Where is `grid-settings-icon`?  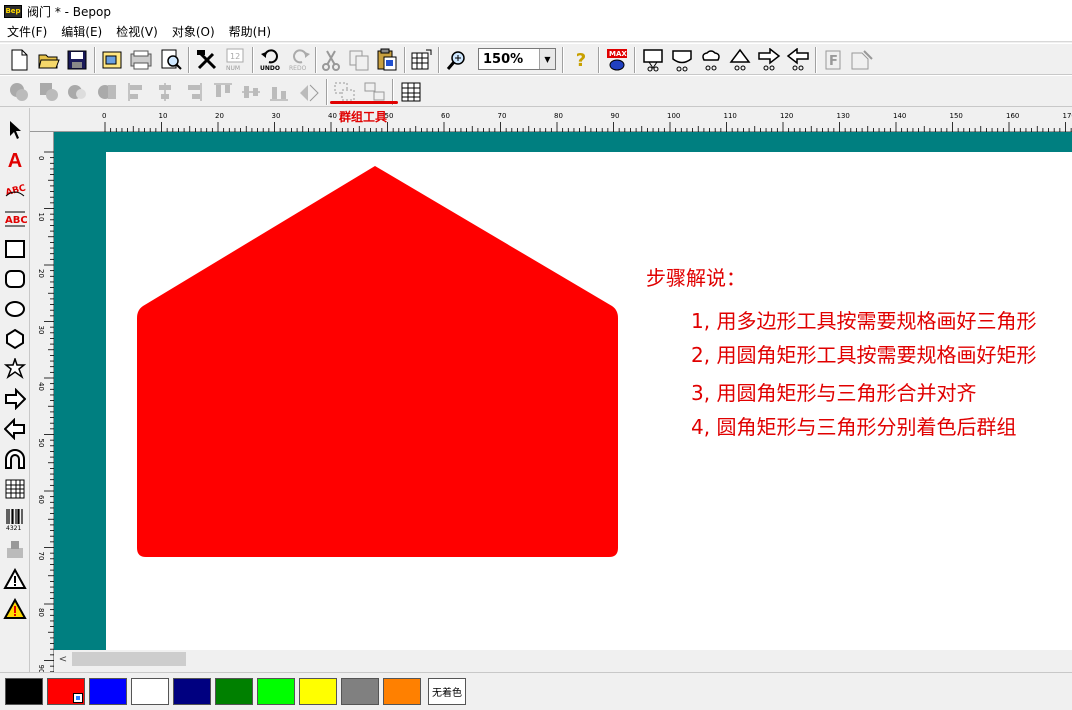
grid-settings-icon is located at coordinates (421, 60).